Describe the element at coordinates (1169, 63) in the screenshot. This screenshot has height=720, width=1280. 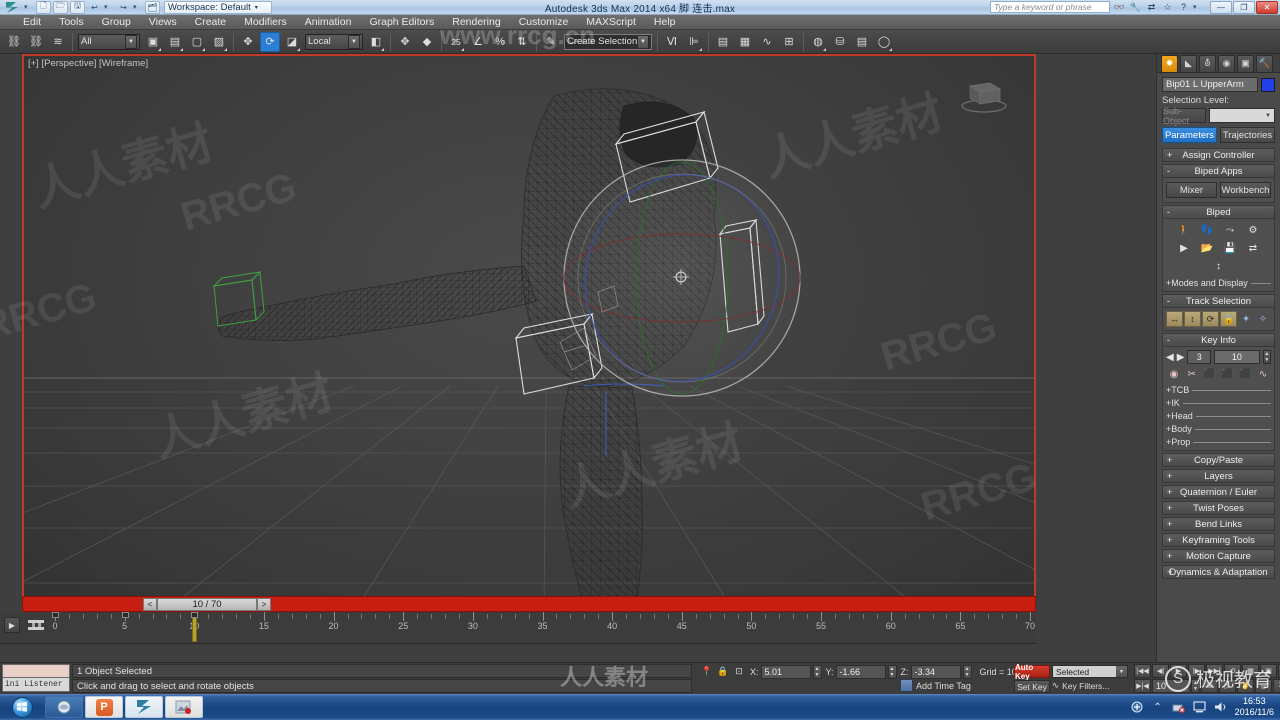
I see `tab-create: ✹` at that location.